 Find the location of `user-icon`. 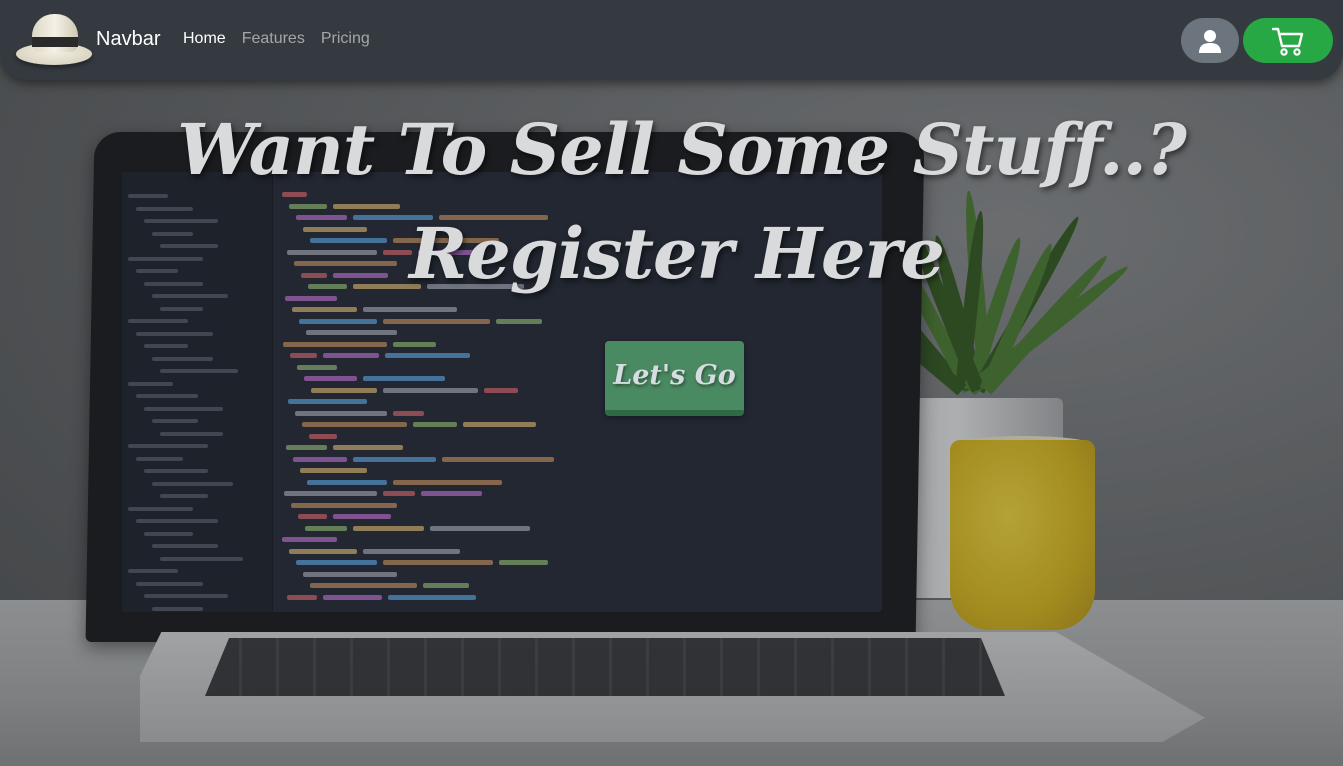

user-icon is located at coordinates (1210, 41).